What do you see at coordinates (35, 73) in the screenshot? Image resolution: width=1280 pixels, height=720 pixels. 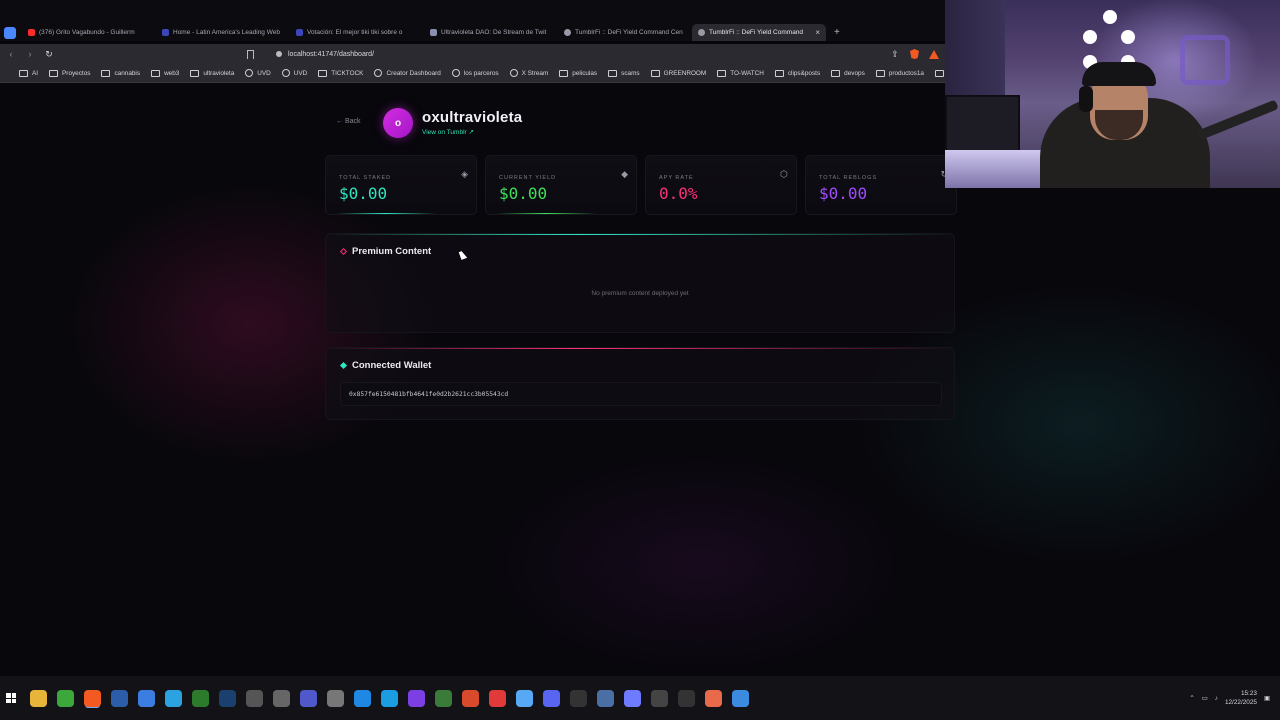 I see `bookmark-label: AI` at bounding box center [35, 73].